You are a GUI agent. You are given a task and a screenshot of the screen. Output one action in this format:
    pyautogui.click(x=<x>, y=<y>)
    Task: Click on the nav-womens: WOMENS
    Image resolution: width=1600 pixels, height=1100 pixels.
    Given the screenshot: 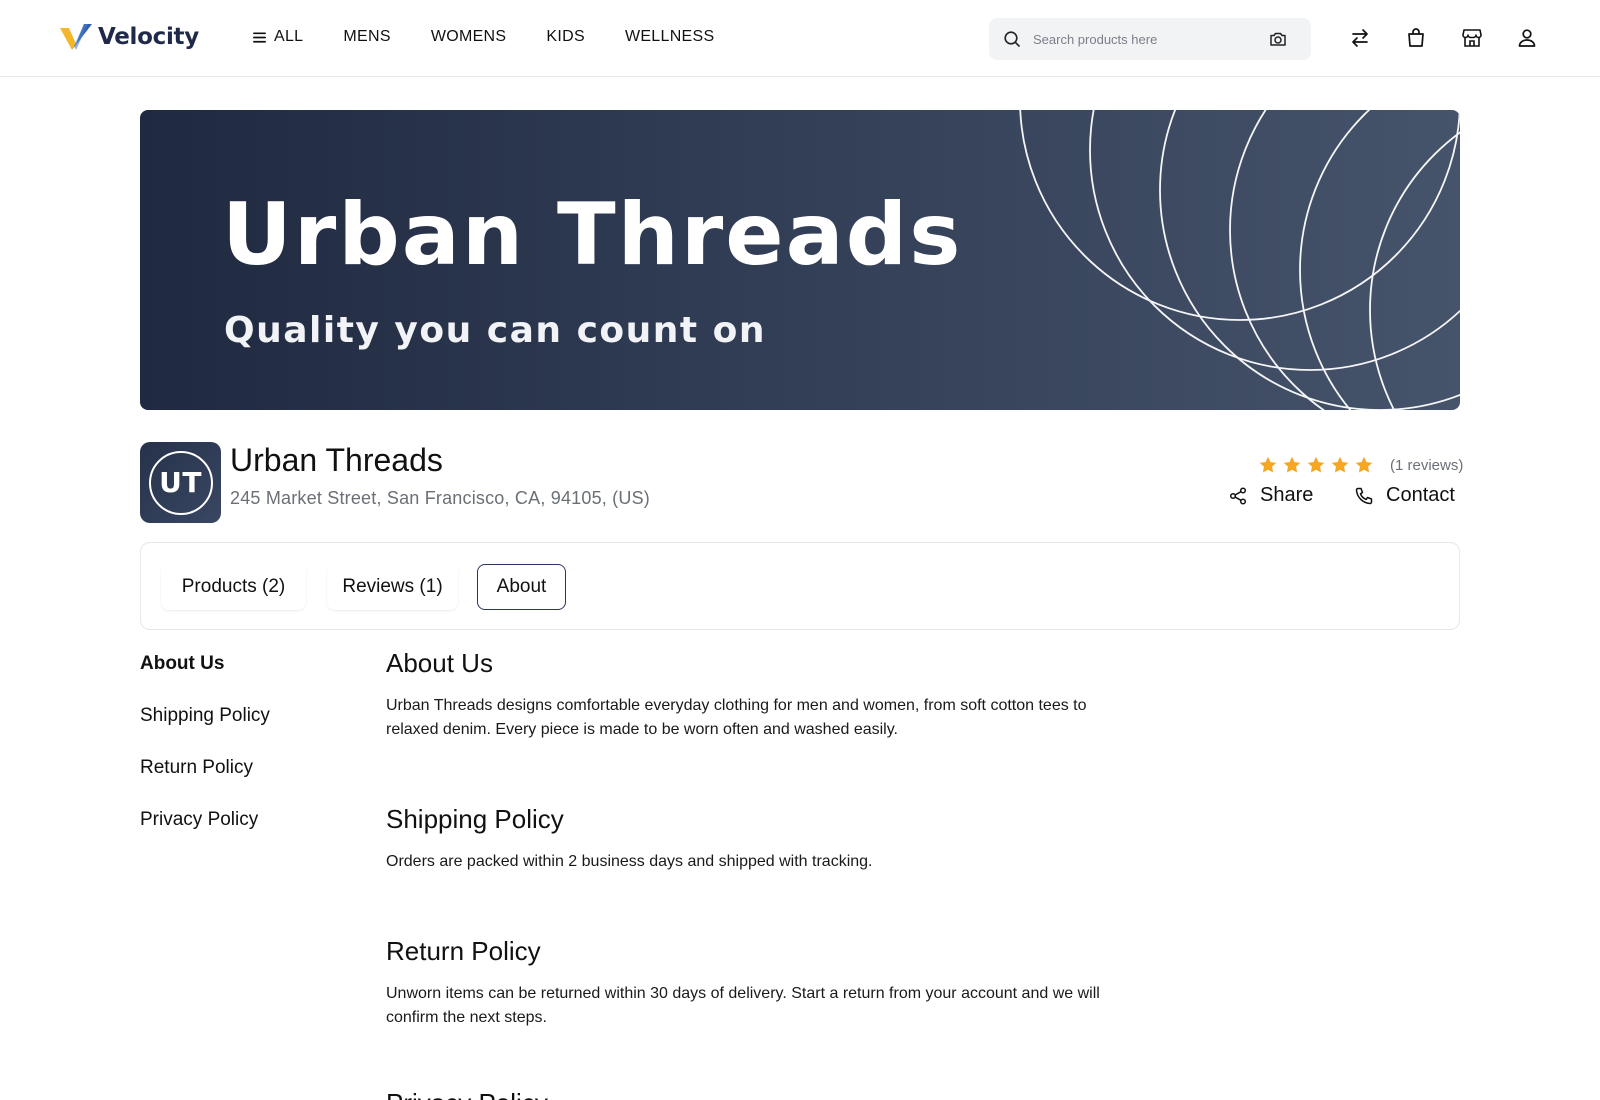 What is the action you would take?
    pyautogui.click(x=469, y=37)
    